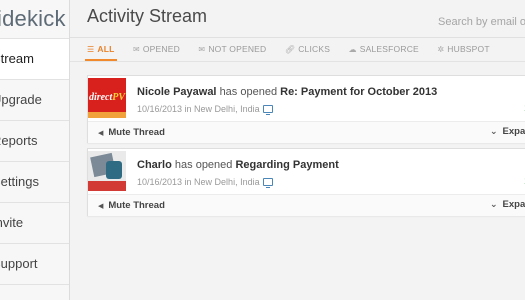  What do you see at coordinates (297, 61) in the screenshot?
I see `tabs-divider` at bounding box center [297, 61].